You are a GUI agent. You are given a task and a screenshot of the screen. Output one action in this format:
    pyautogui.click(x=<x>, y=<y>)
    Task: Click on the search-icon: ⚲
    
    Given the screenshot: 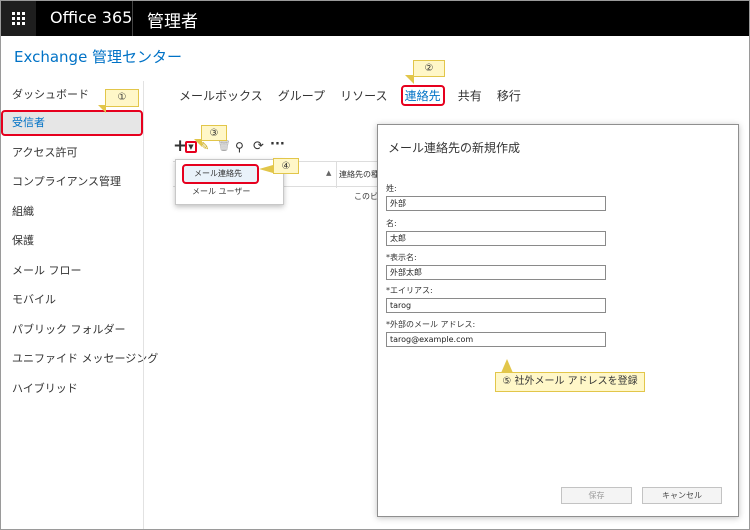 What is the action you would take?
    pyautogui.click(x=239, y=150)
    